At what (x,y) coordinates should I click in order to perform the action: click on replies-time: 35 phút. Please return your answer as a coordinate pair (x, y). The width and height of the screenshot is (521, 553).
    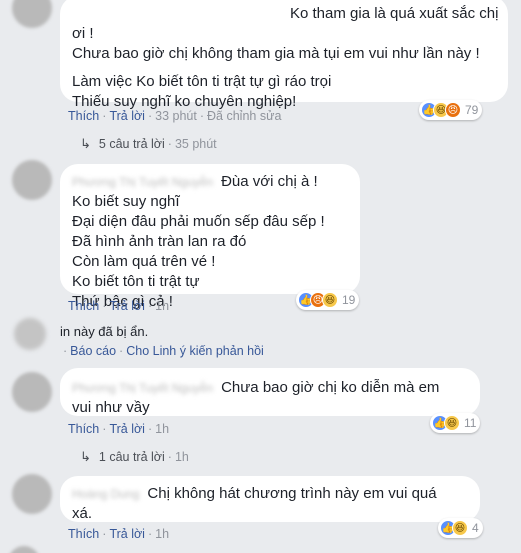
    Looking at the image, I should click on (195, 144).